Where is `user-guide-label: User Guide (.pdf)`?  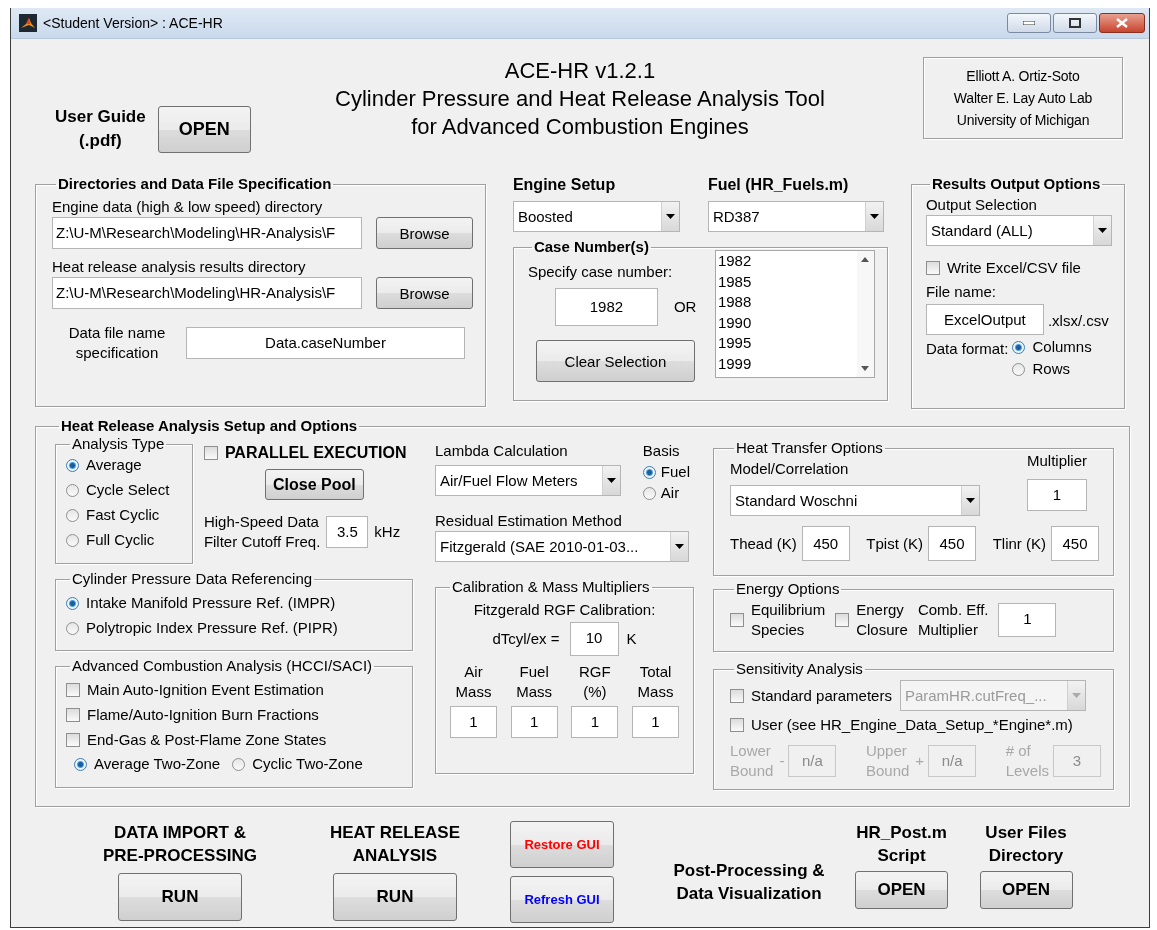
user-guide-label: User Guide (.pdf) is located at coordinates (100, 129).